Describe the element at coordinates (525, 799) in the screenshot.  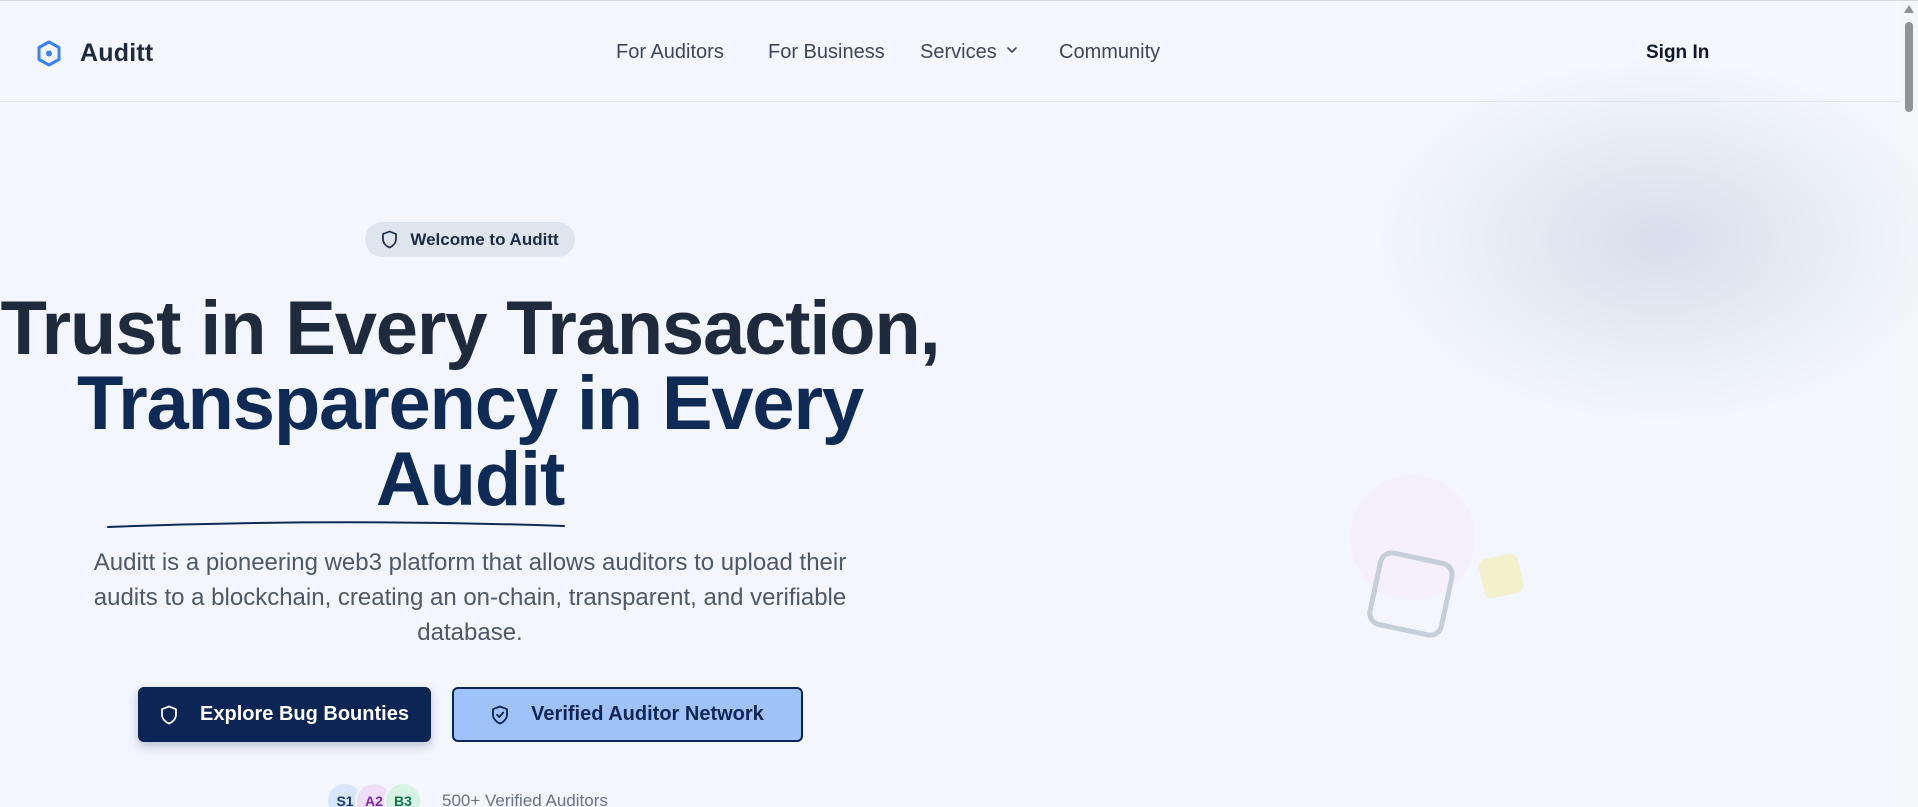
I see `verified-auditors-count: 500+ Verified Auditors` at that location.